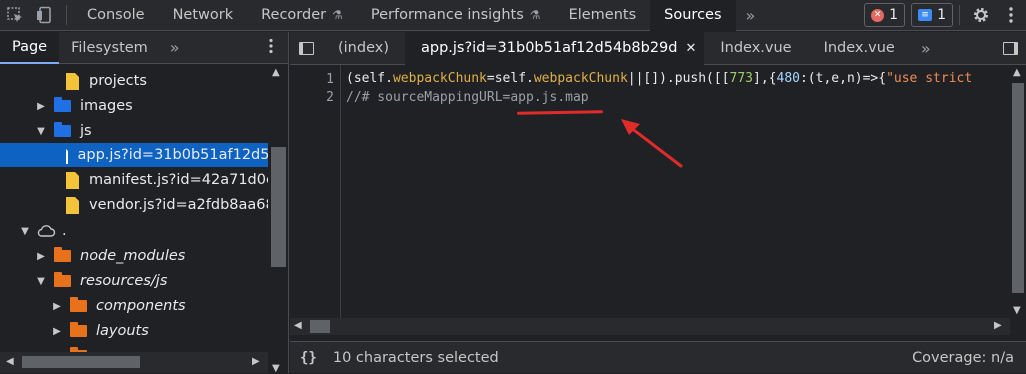 The image size is (1026, 374). What do you see at coordinates (969, 358) in the screenshot?
I see `coverage-status: Coverage: n/a` at bounding box center [969, 358].